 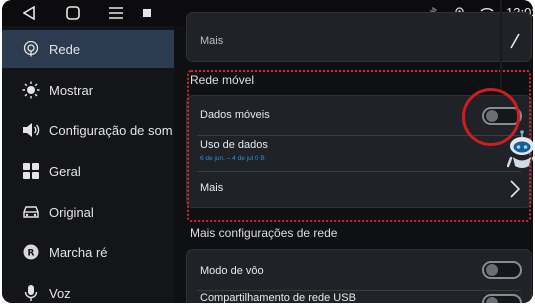 What do you see at coordinates (147, 13) in the screenshot?
I see `sd-card-icon` at bounding box center [147, 13].